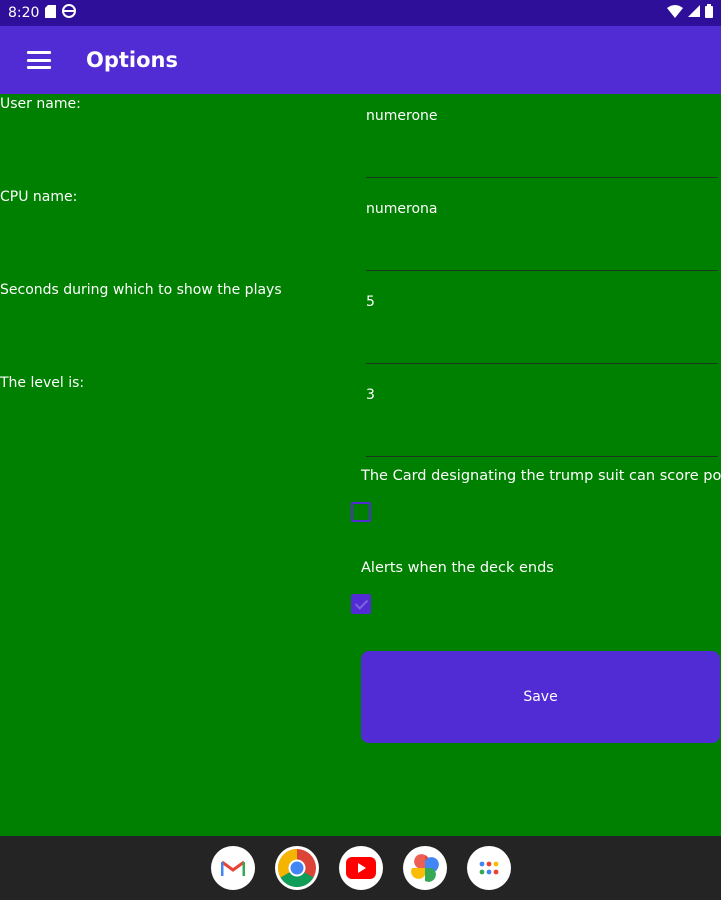 This screenshot has height=900, width=721. Describe the element at coordinates (40, 104) in the screenshot. I see `user-name-label: User name:` at that location.